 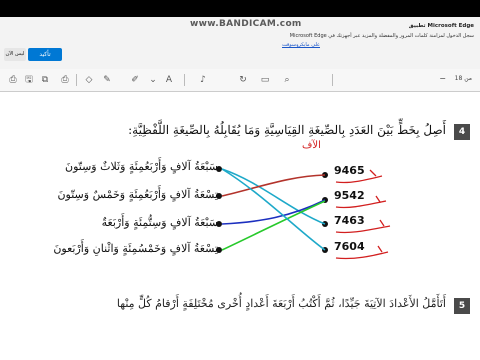 What do you see at coordinates (442, 78) in the screenshot?
I see `zoom-out-icon: −` at bounding box center [442, 78].